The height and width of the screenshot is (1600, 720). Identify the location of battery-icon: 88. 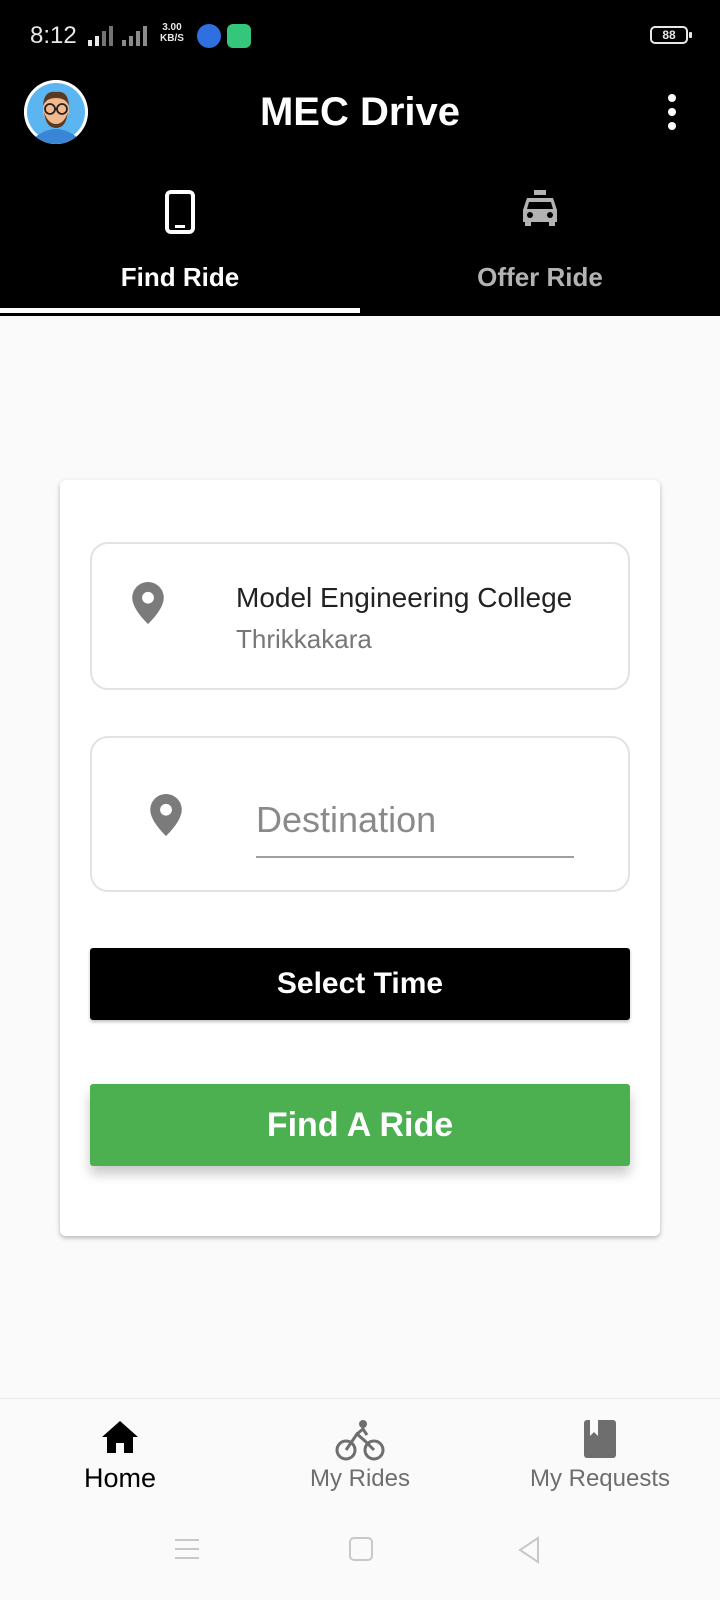
(671, 35).